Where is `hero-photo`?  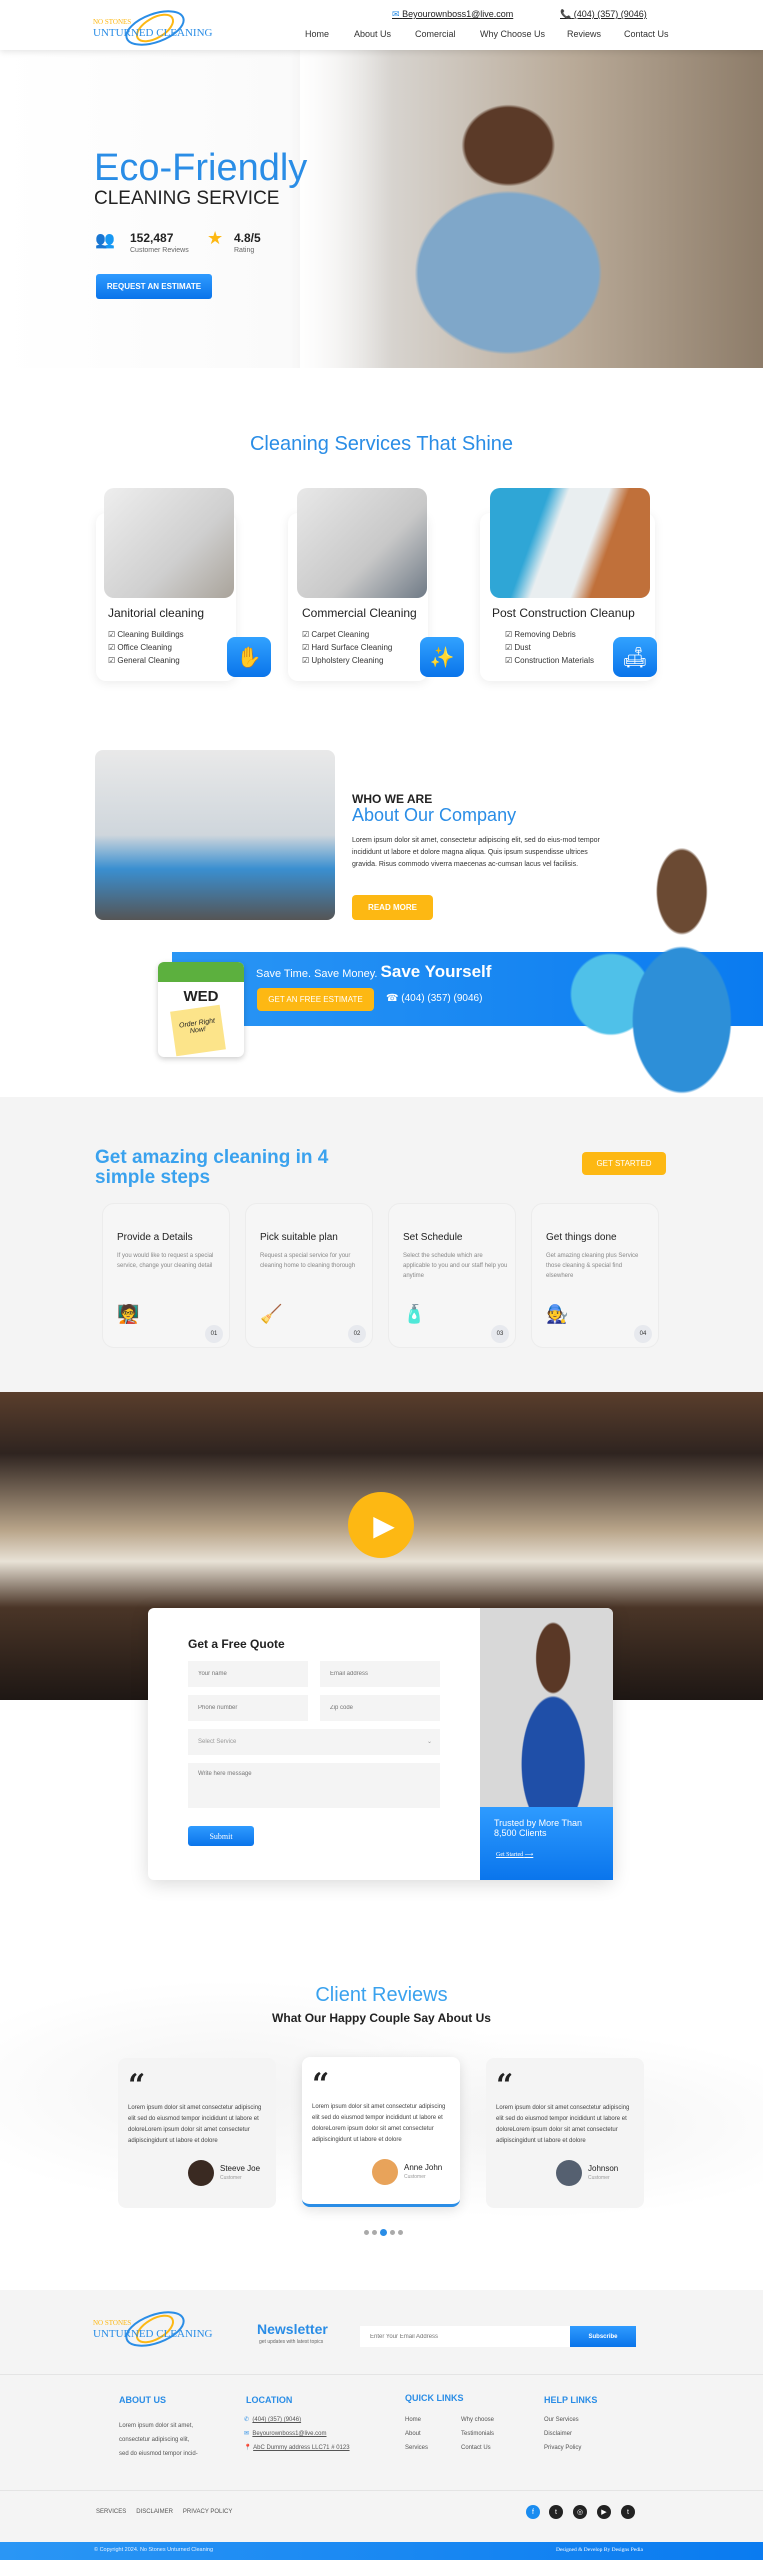
hero-photo is located at coordinates (531, 209).